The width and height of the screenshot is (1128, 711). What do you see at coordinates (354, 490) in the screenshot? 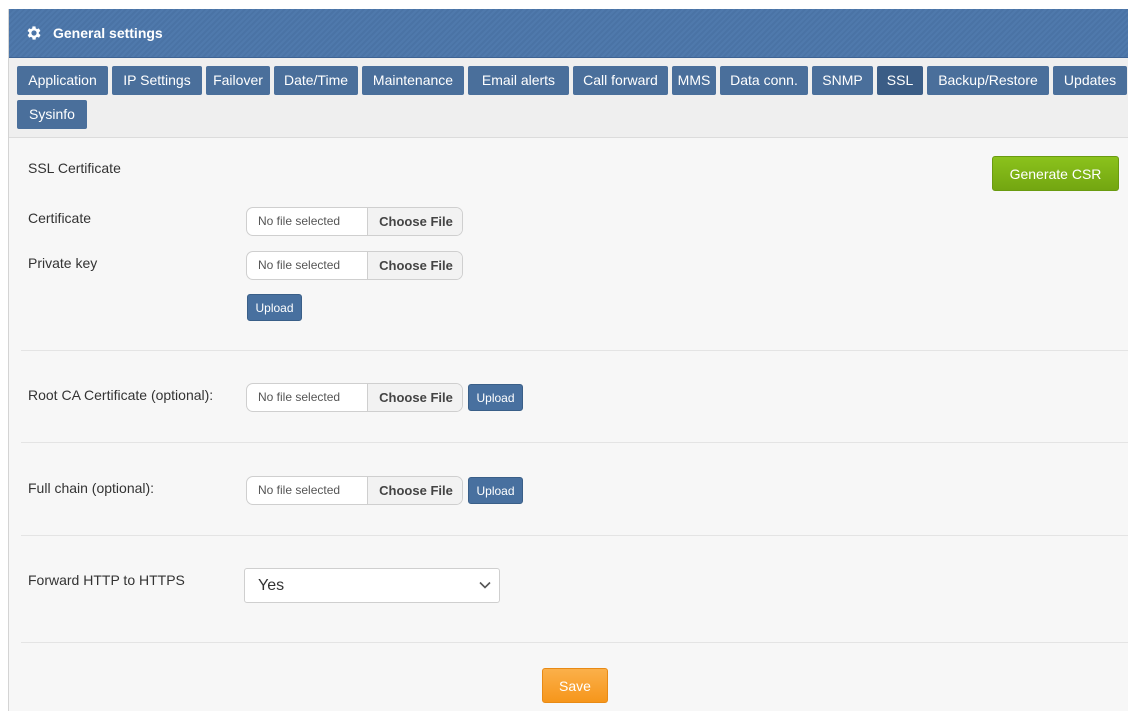
I see `full-chain-file-input: No file selected Choose File` at bounding box center [354, 490].